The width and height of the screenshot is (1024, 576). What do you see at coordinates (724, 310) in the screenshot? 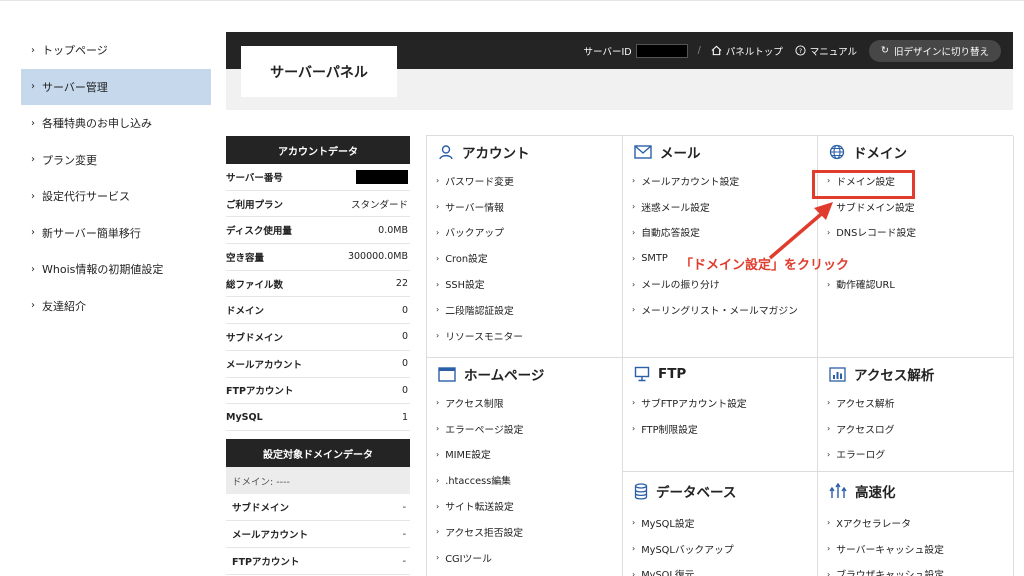
I see `link-mailing-list: › メーリングリスト・メールマガジン` at bounding box center [724, 310].